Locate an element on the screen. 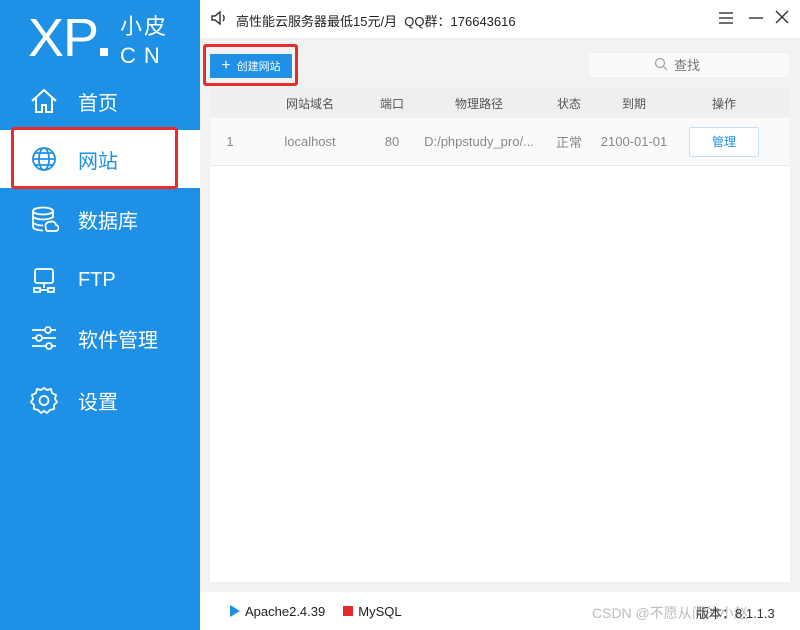 This screenshot has width=800, height=630. cell-domain: localhost is located at coordinates (310, 141).